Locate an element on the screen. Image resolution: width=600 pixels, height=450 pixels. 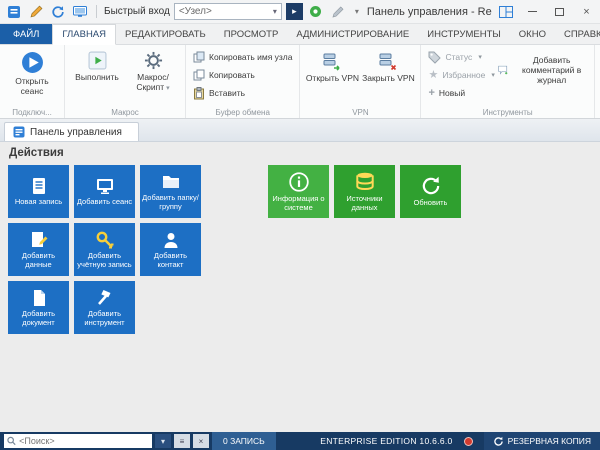
close-vpn-button: Закрыть VPN is located at coordinates (388, 66).